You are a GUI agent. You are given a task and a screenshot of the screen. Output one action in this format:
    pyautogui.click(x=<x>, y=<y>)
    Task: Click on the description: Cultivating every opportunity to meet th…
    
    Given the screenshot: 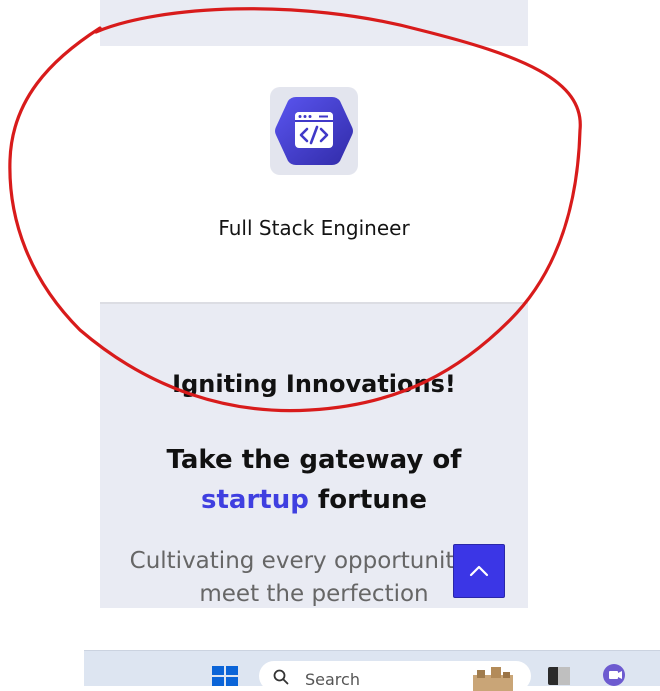 What is the action you would take?
    pyautogui.click(x=314, y=577)
    